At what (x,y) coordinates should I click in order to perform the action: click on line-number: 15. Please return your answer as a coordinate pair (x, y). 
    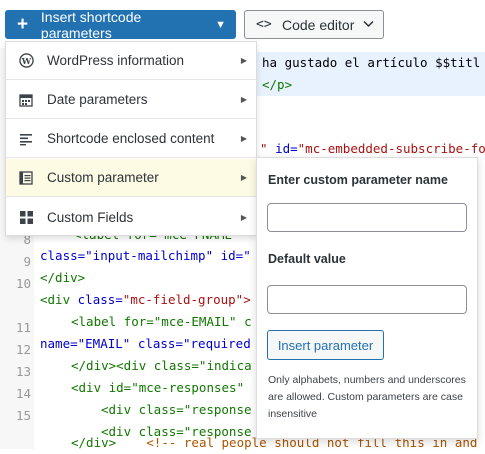
    Looking at the image, I should click on (23, 415).